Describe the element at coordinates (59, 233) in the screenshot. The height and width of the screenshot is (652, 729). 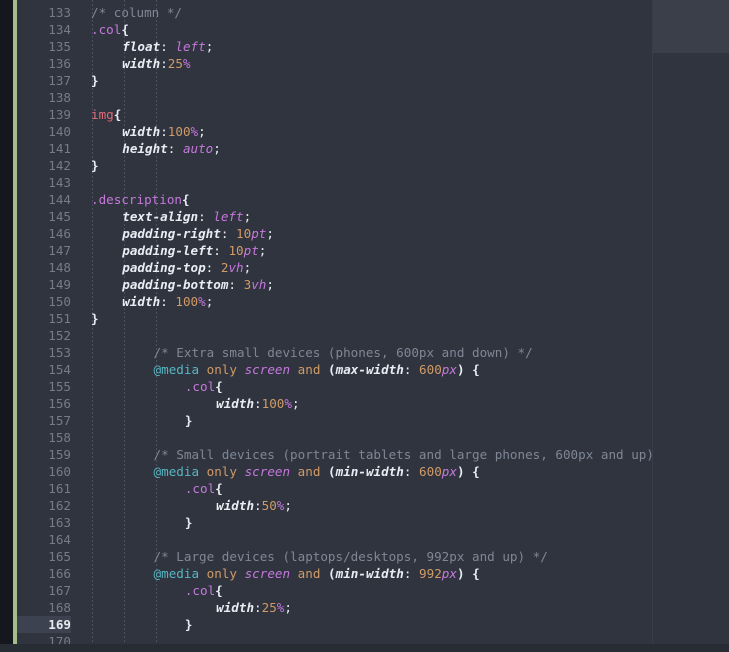
I see `line-number: 146` at that location.